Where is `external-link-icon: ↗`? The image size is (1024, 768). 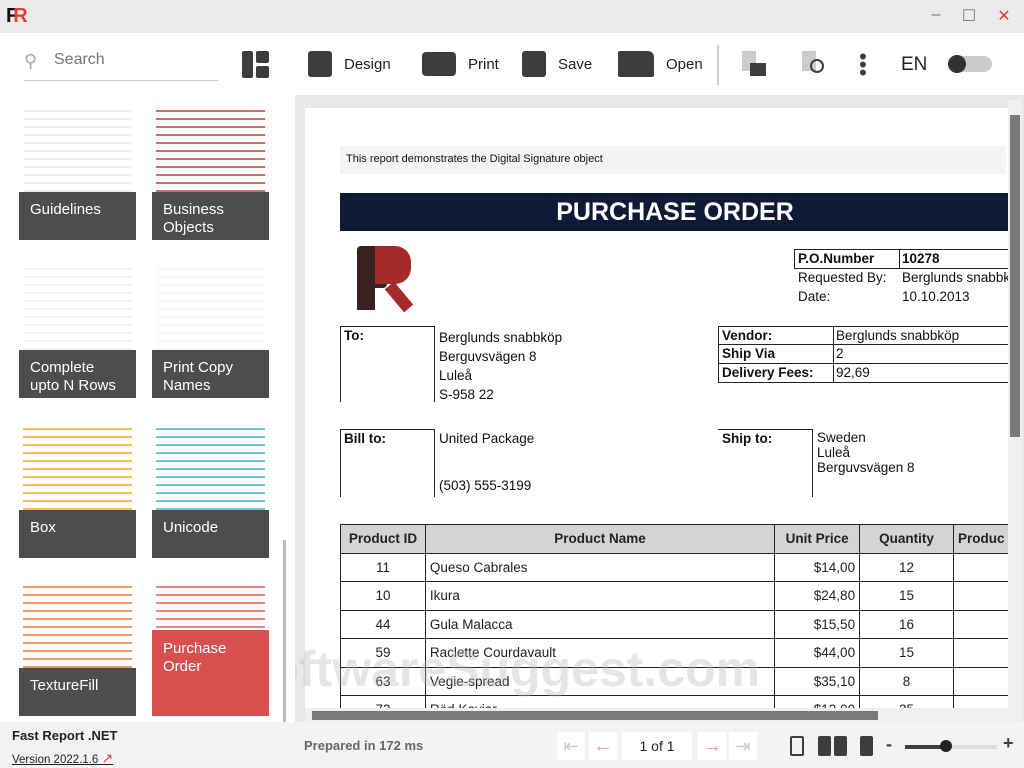 external-link-icon: ↗ is located at coordinates (107, 758).